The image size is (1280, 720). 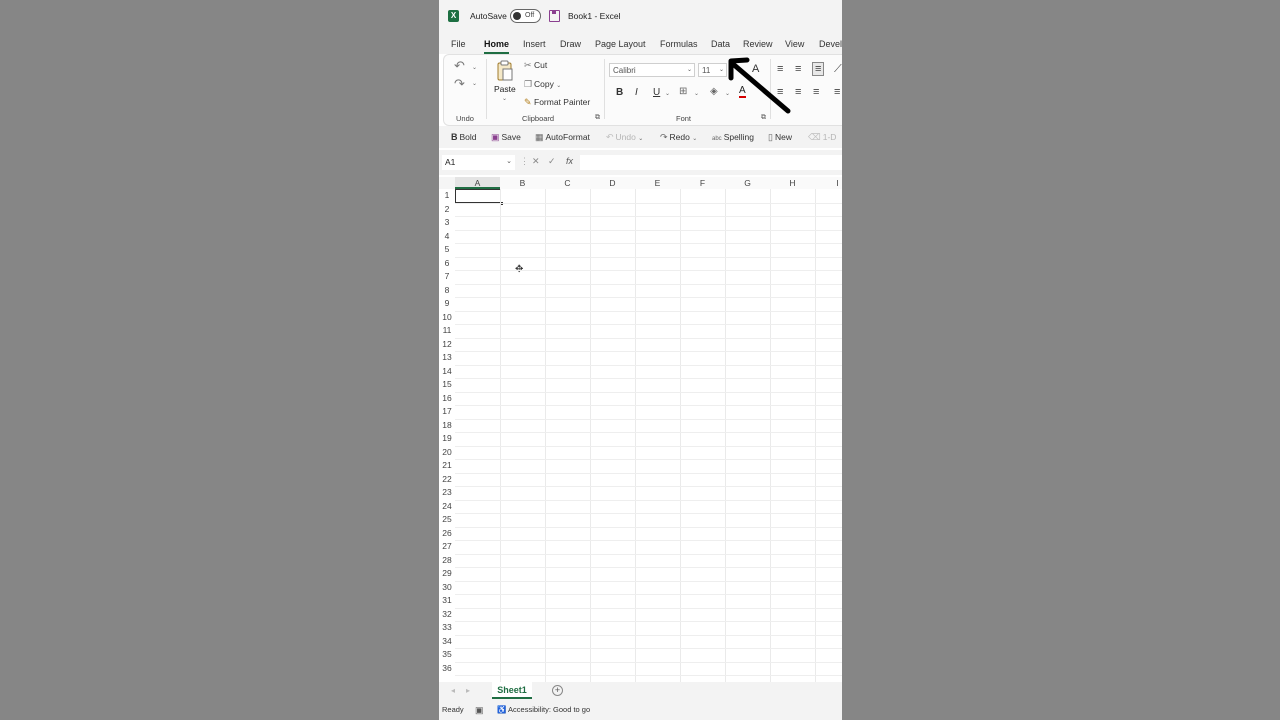 I want to click on sheet-tab: Sheet1, so click(x=512, y=690).